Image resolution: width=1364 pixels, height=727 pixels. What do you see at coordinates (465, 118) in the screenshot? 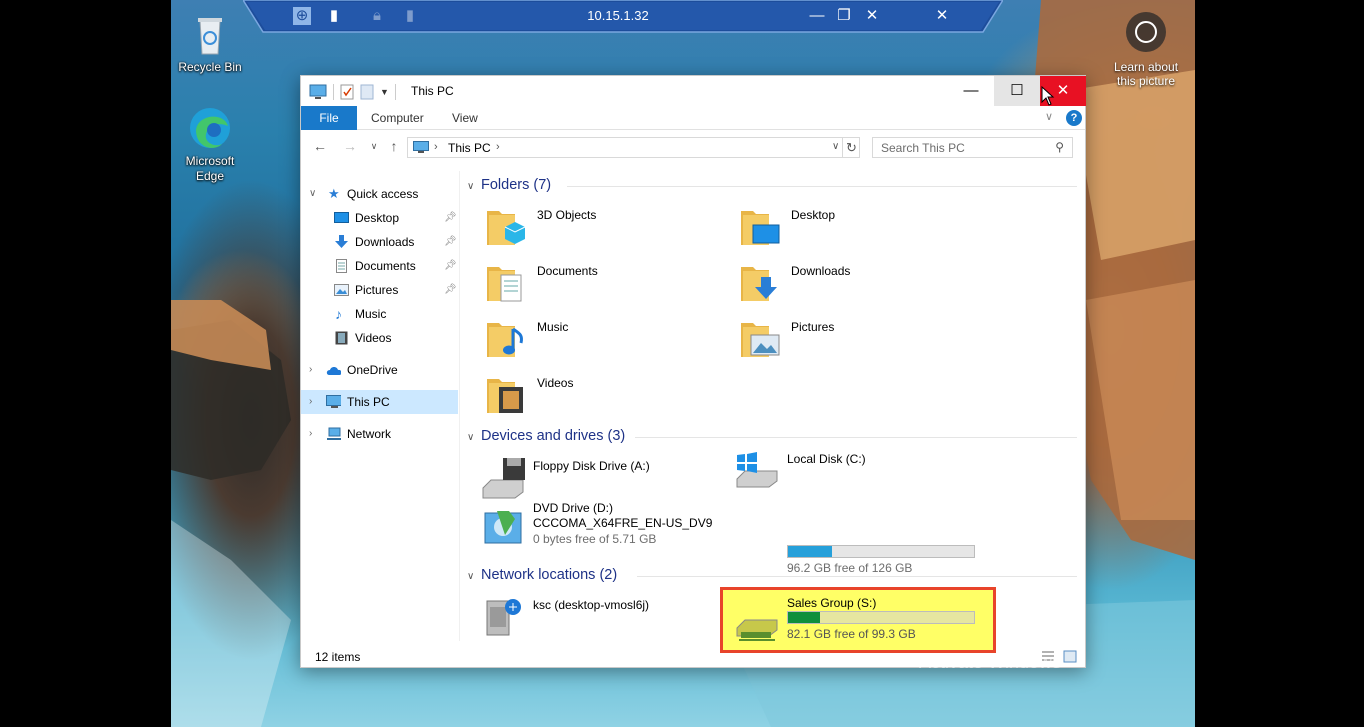
I see `tab-view: View` at bounding box center [465, 118].